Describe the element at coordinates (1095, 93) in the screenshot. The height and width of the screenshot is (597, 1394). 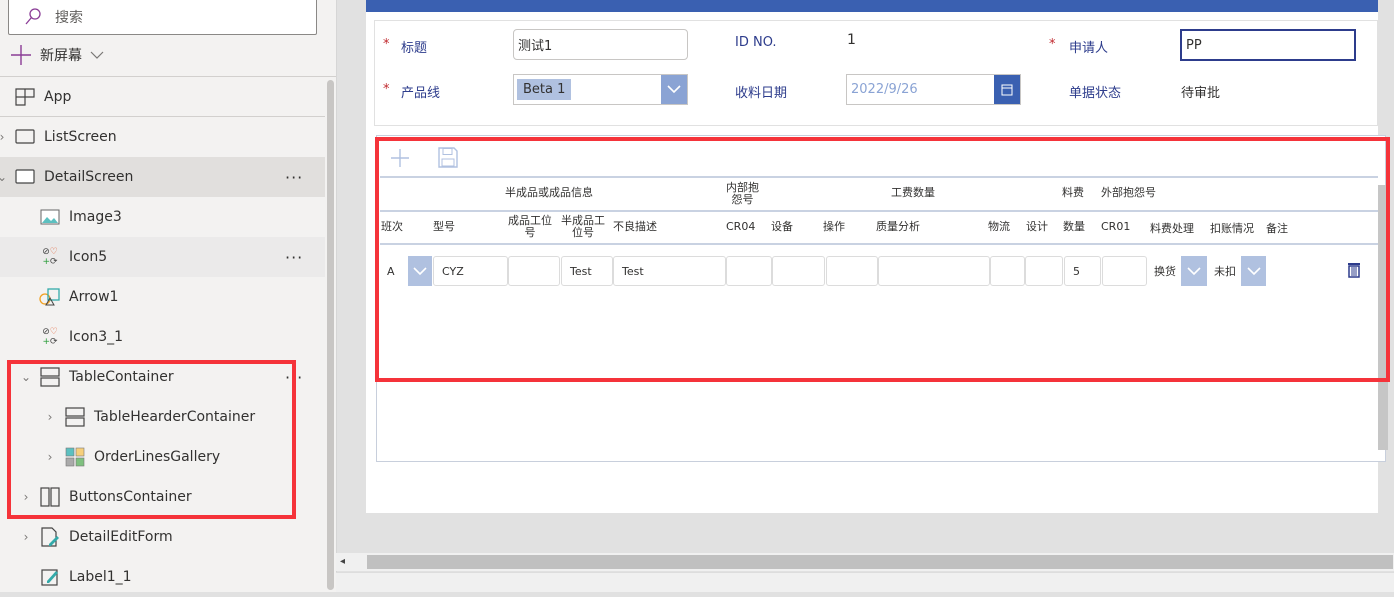
I see `status-label: 单据状态` at that location.